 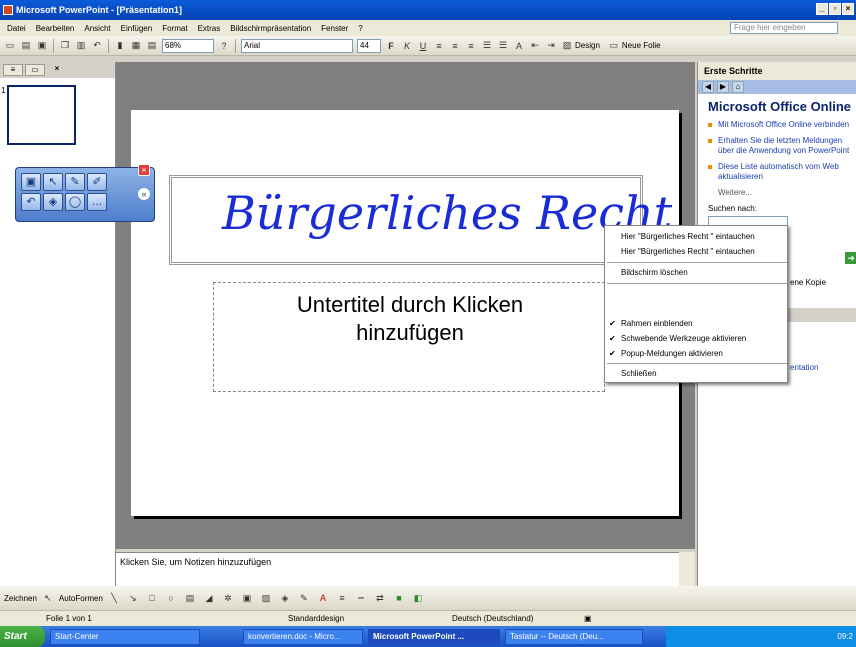 What do you see at coordinates (55, 28) in the screenshot?
I see `menu-bearbeiten: Bearbeiten` at bounding box center [55, 28].